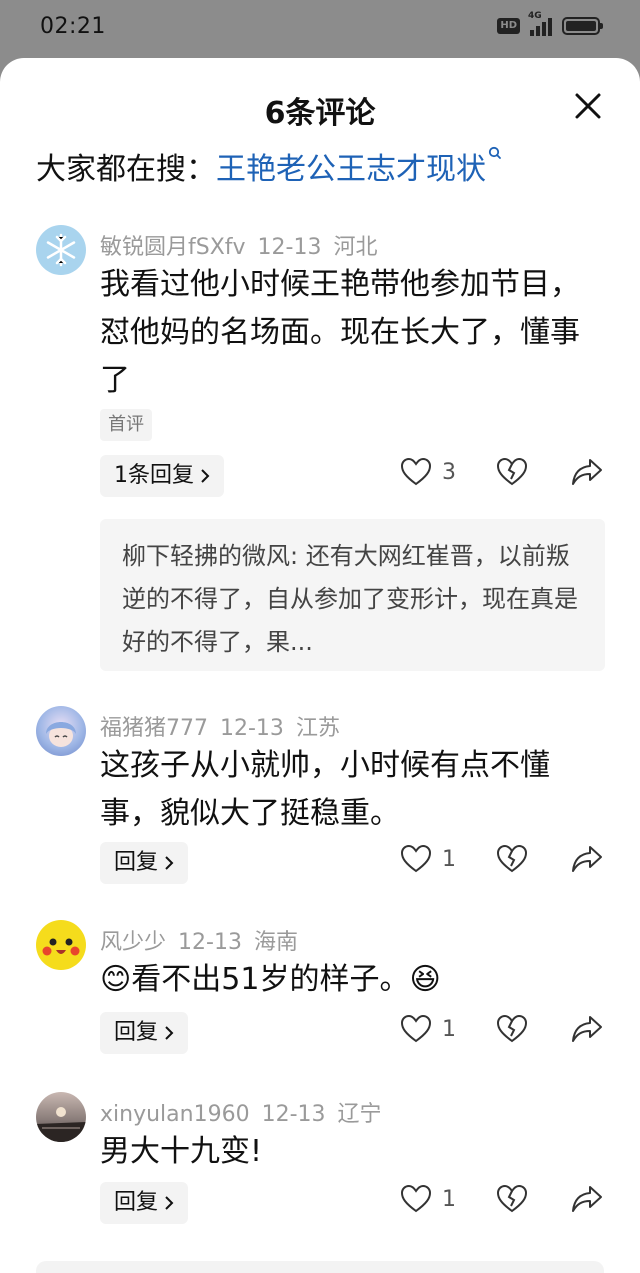  I want to click on pikachu-face-icon, so click(61, 947).